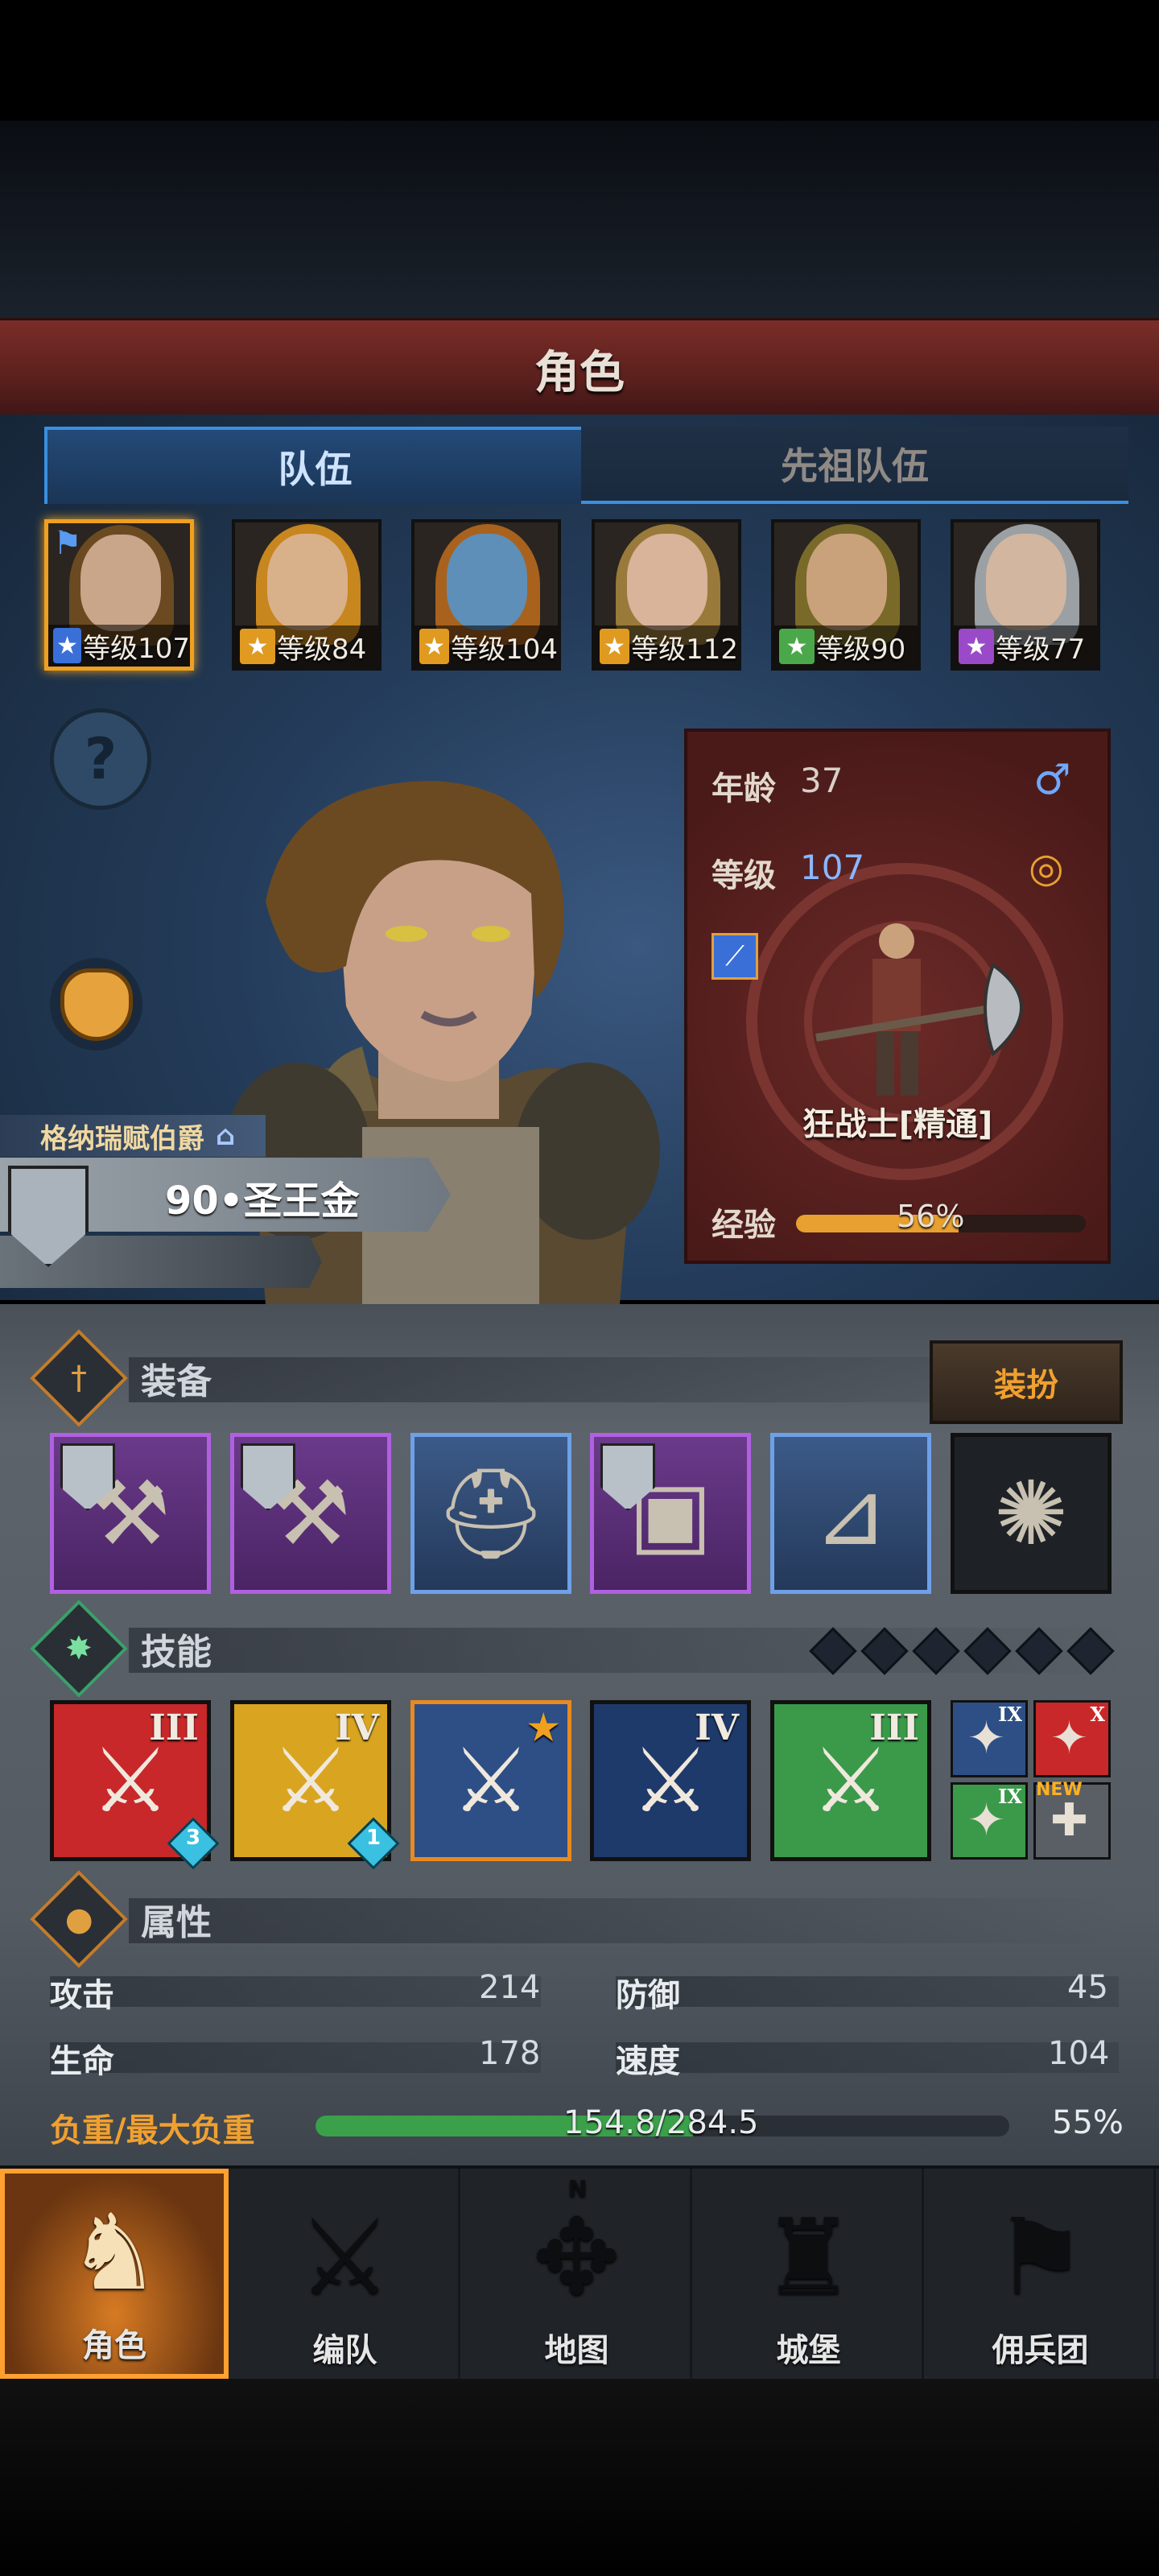 This screenshot has width=1159, height=2576. I want to click on nav-compass-map: ✥ N 地图, so click(578, 2274).